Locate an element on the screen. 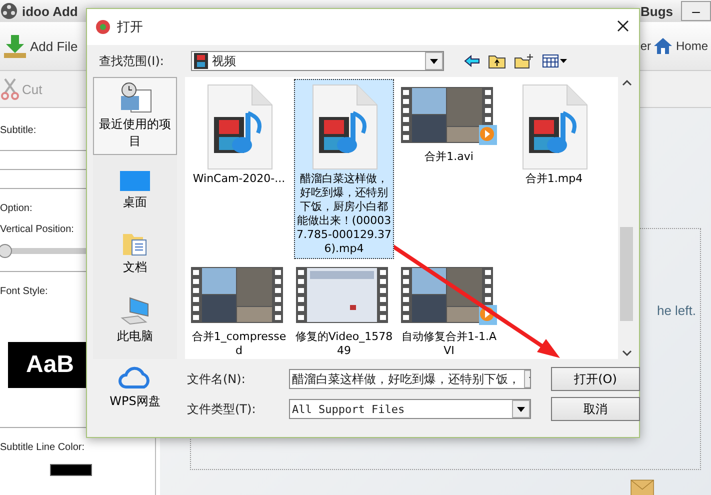 The image size is (711, 495). report-link: Bugs is located at coordinates (656, 11).